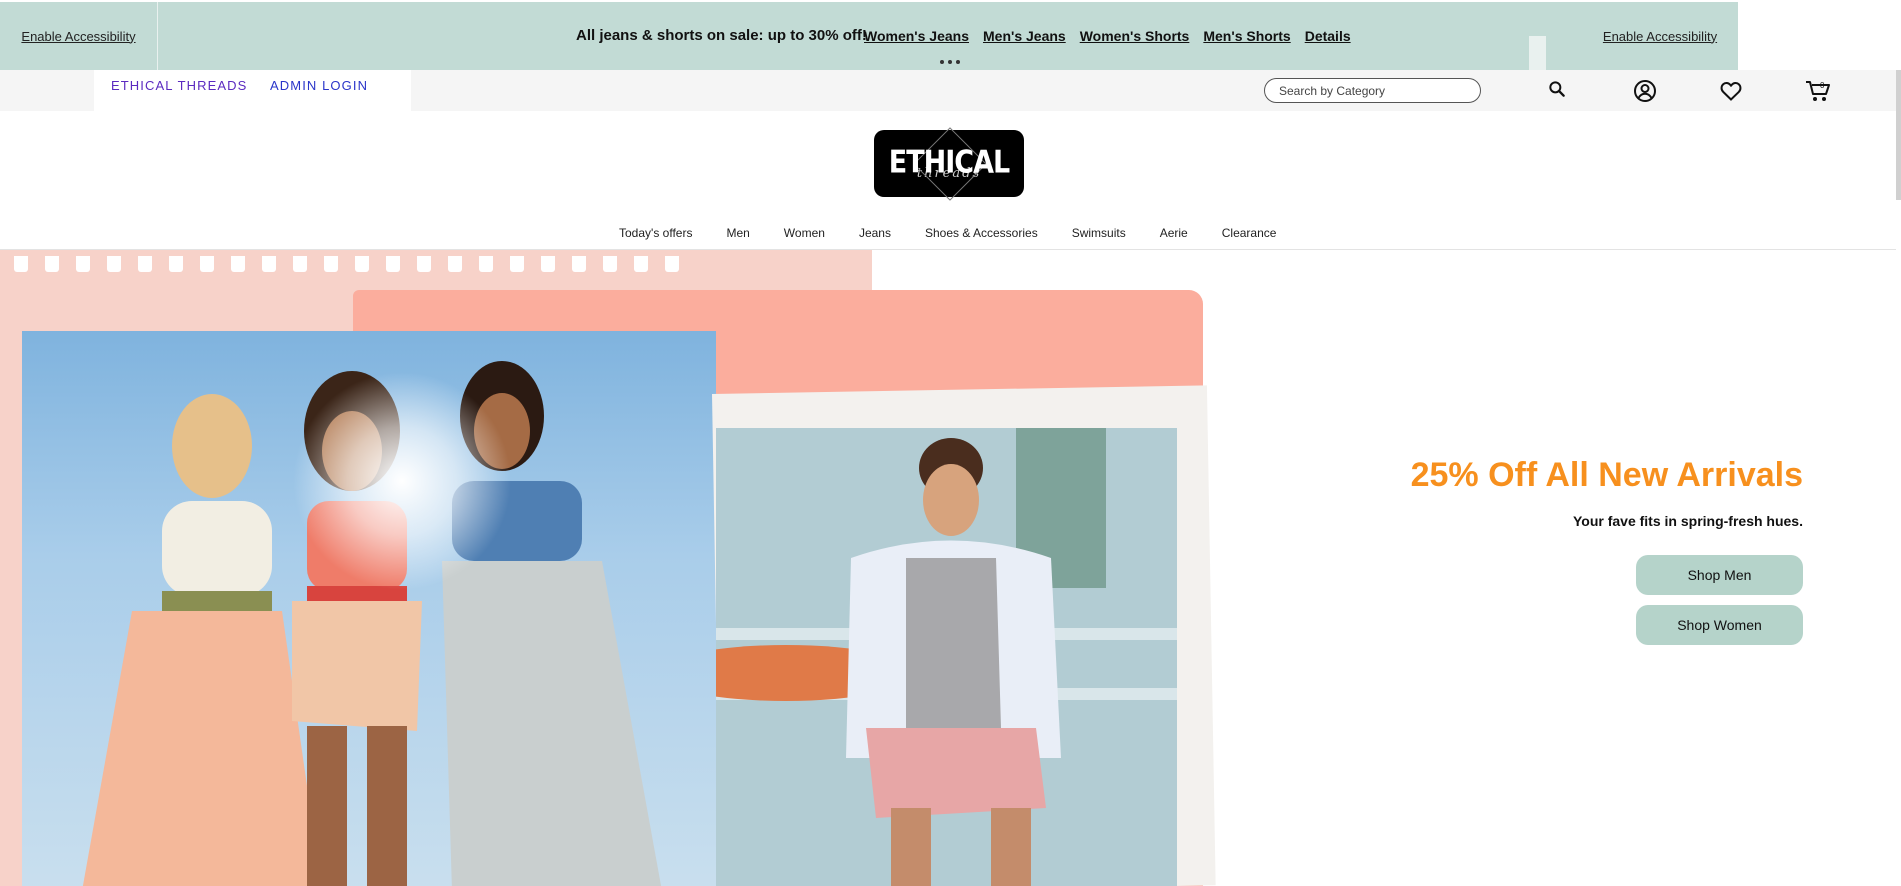  What do you see at coordinates (737, 233) in the screenshot?
I see `nav-item-men: Men` at bounding box center [737, 233].